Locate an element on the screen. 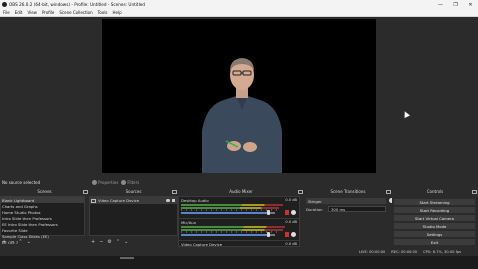 The width and height of the screenshot is (478, 269). duration-input: 300 ms is located at coordinates (357, 209).